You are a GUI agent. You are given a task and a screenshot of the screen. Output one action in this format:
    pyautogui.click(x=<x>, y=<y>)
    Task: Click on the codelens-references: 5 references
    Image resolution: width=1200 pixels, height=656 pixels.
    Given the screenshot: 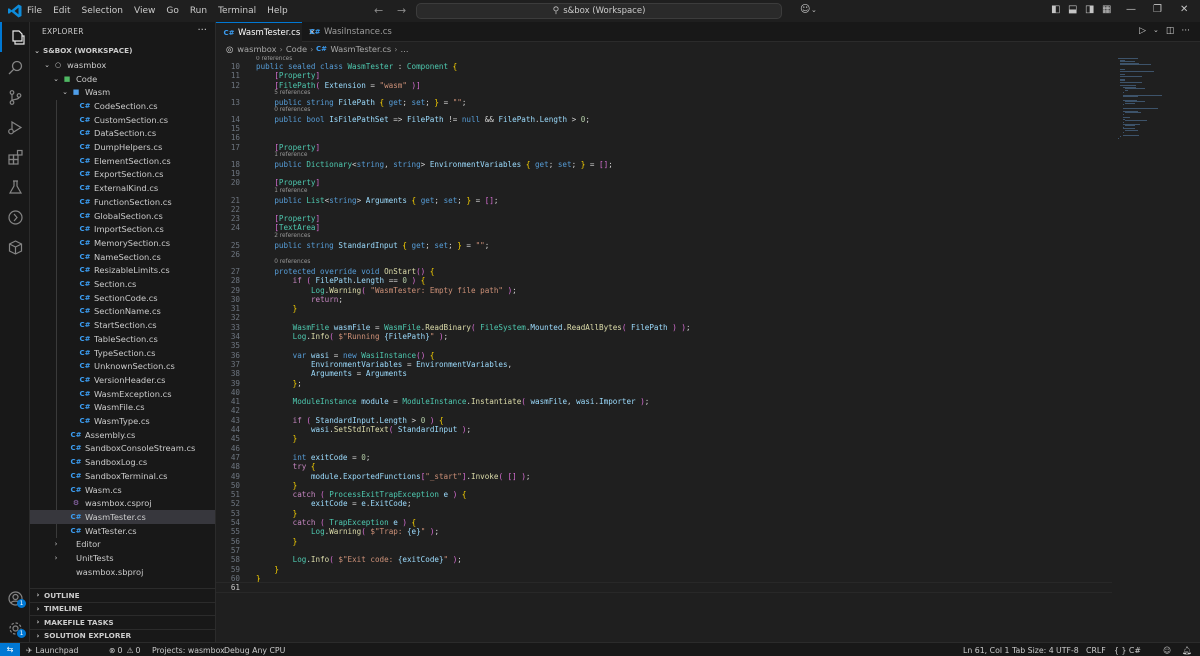 What is the action you would take?
    pyautogui.click(x=292, y=93)
    